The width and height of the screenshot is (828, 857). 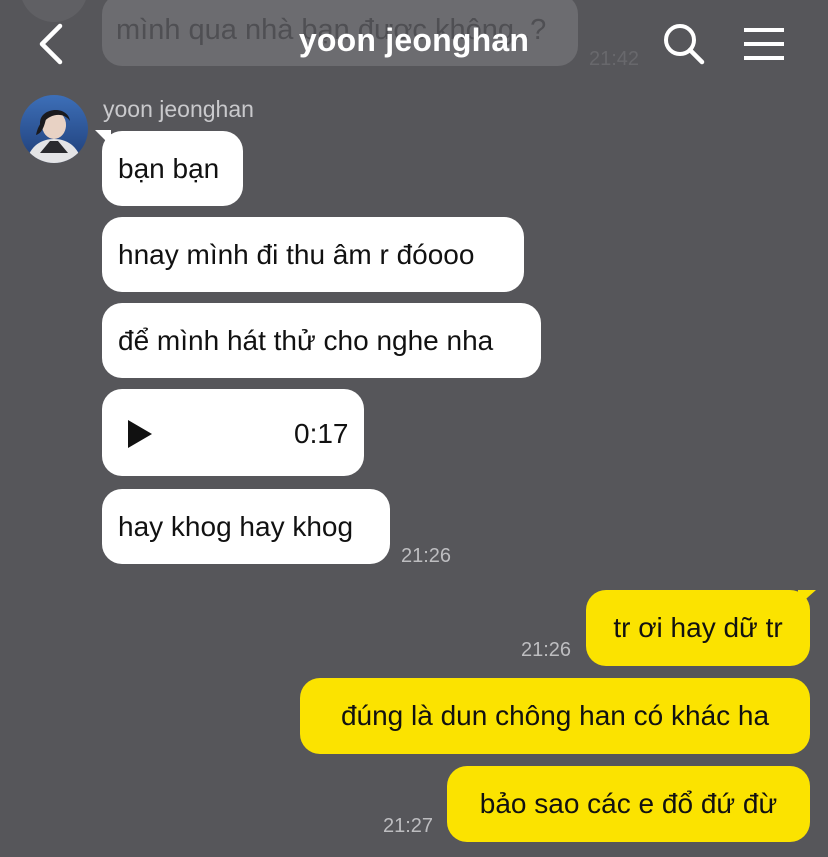 I want to click on audio-duration: 0:17, so click(x=321, y=433).